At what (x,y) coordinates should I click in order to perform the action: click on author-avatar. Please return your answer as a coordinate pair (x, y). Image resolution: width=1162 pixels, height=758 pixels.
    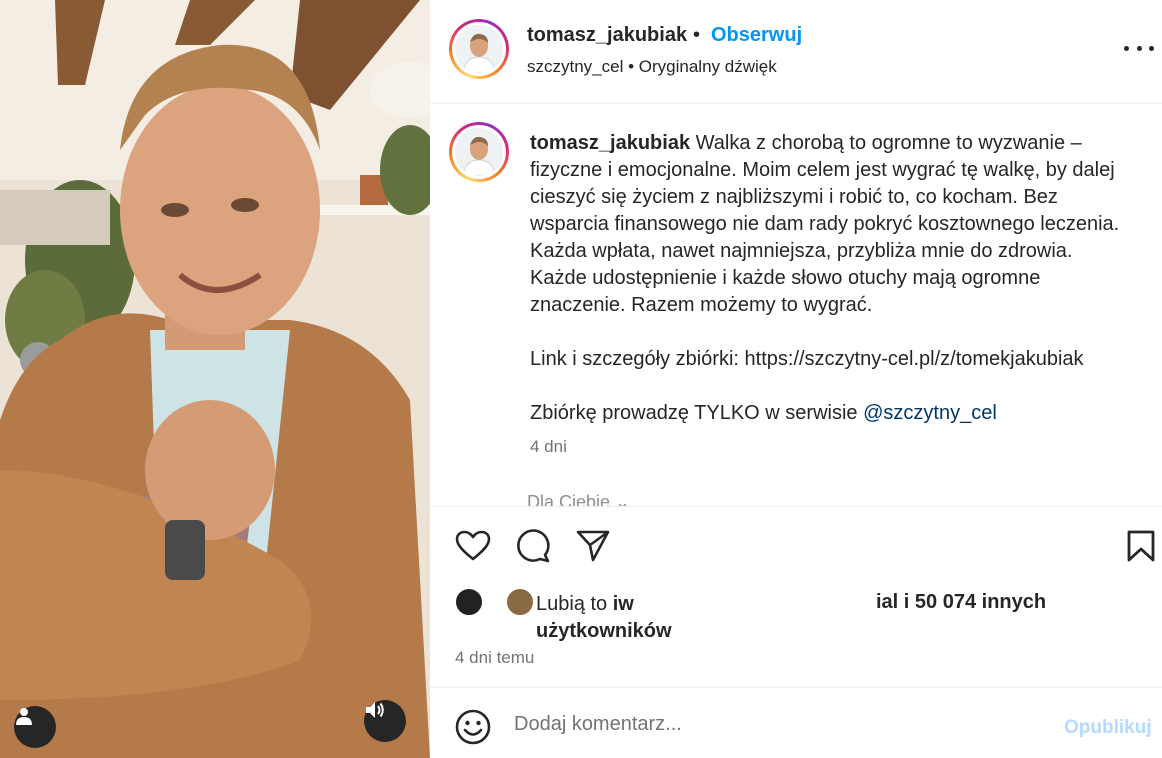
    Looking at the image, I should click on (479, 49).